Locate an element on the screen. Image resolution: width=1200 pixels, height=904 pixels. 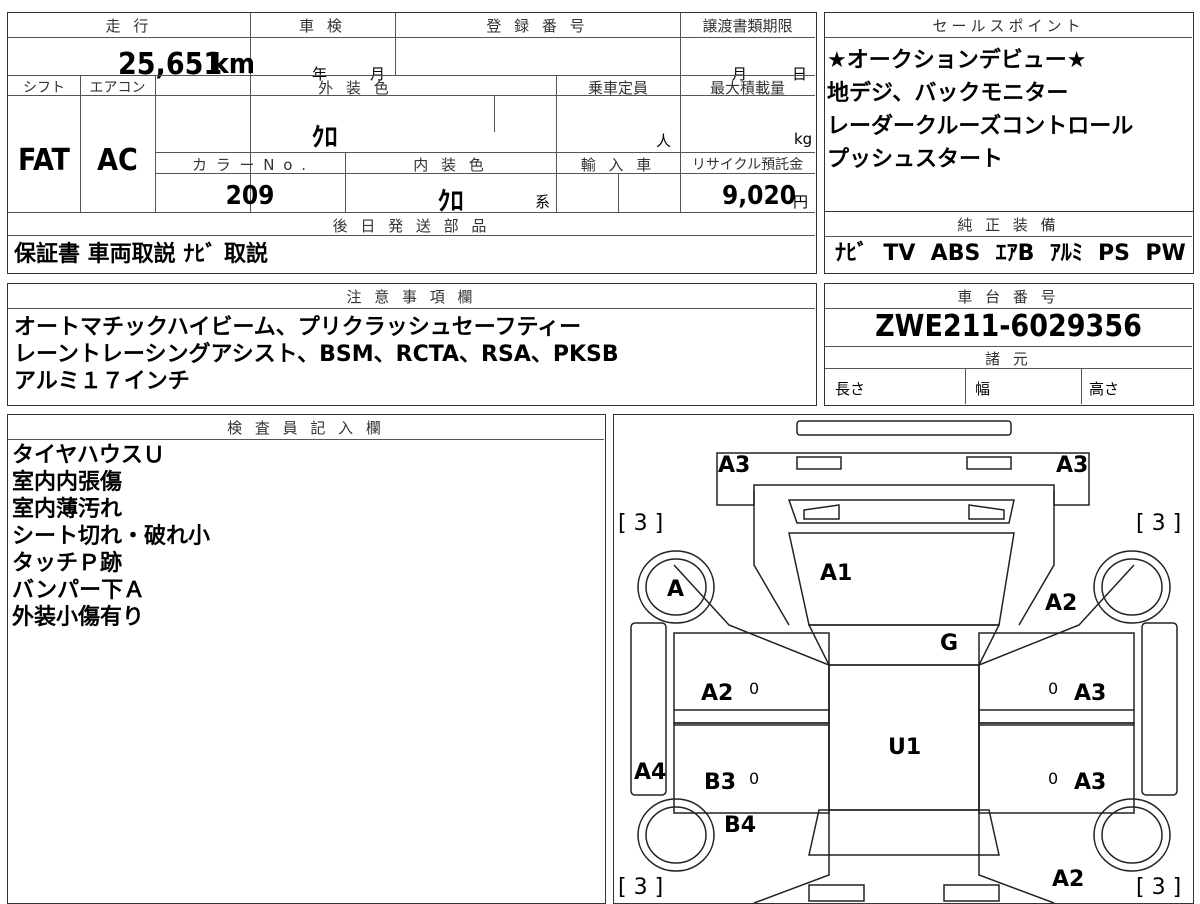
capacity-unit: 人 is located at coordinates (664, 141).